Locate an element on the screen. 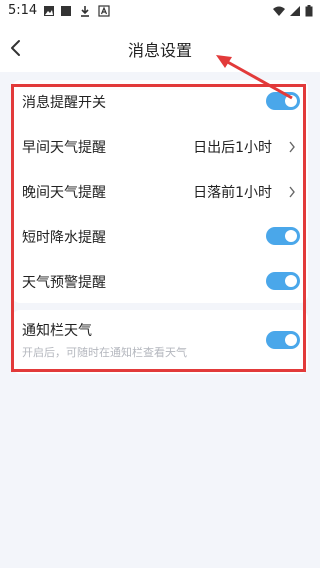 The image size is (320, 568). status-time: 5:14 is located at coordinates (23, 10).